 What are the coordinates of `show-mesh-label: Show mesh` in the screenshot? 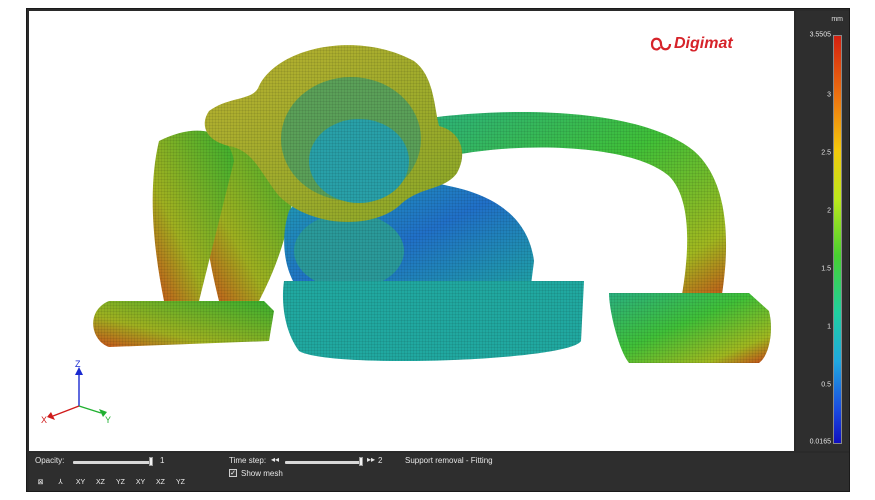 It's located at (262, 473).